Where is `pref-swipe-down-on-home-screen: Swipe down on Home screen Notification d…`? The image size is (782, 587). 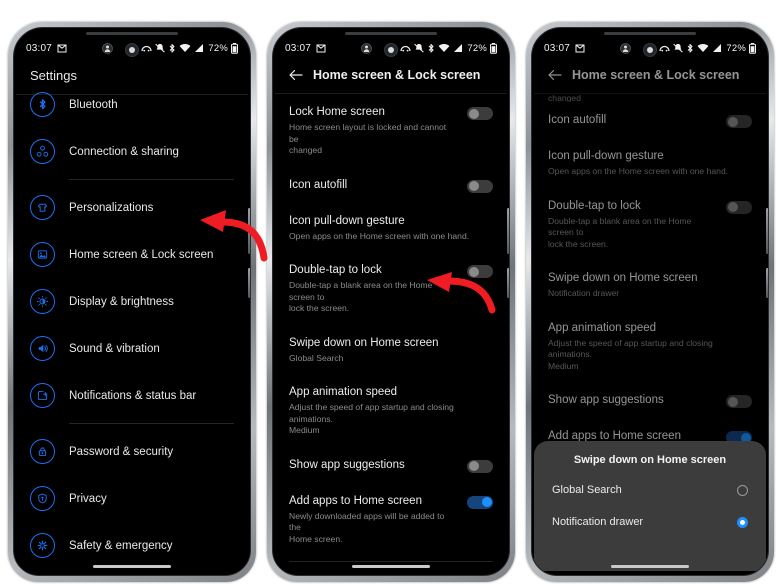 pref-swipe-down-on-home-screen: Swipe down on Home screen Notification d… is located at coordinates (650, 285).